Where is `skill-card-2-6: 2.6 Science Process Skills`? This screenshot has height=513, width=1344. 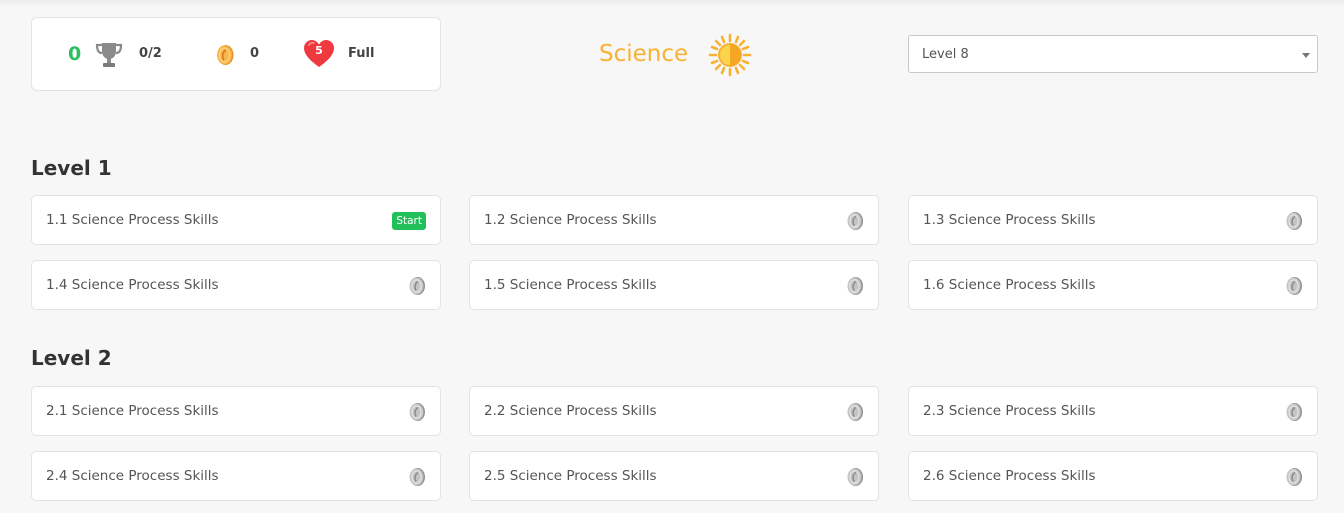
skill-card-2-6: 2.6 Science Process Skills is located at coordinates (1113, 476).